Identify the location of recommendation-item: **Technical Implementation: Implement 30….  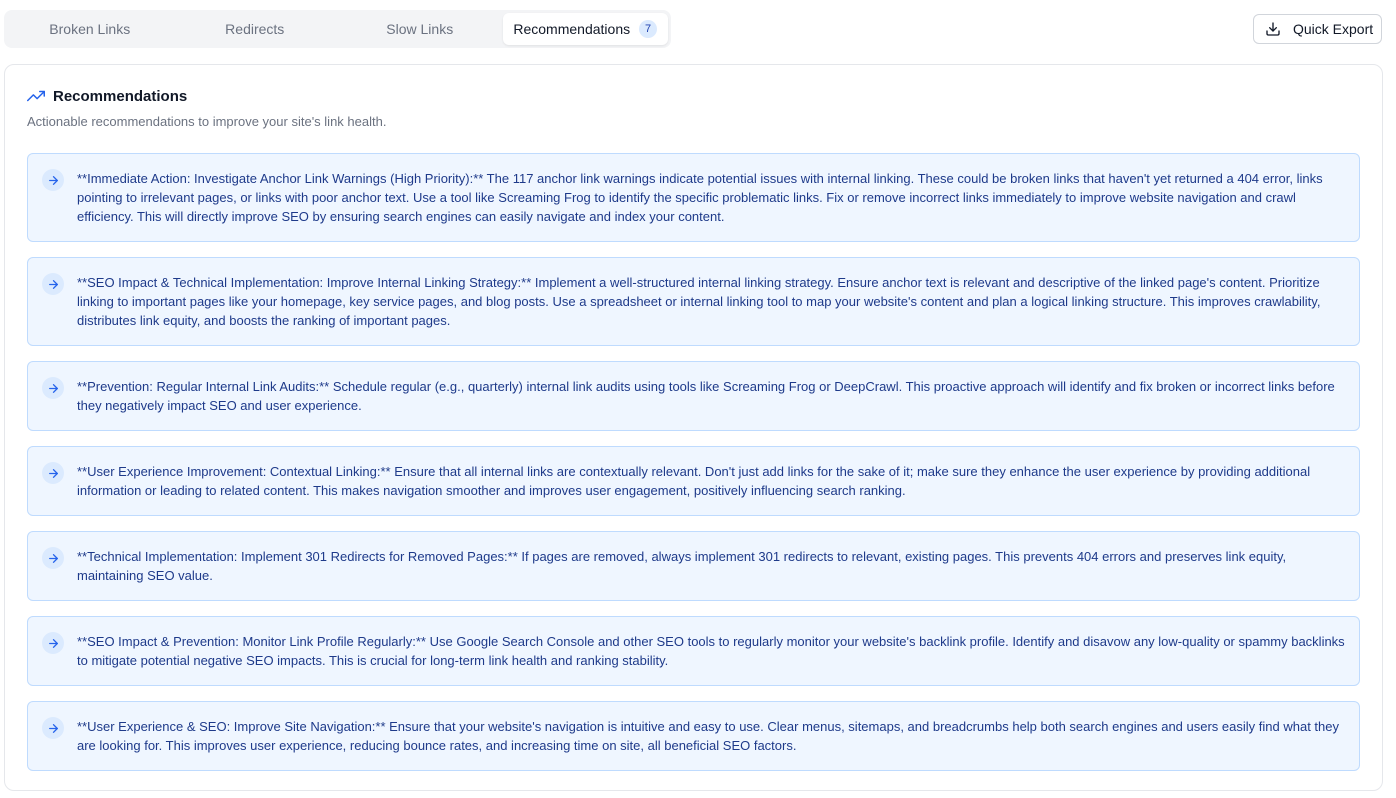
(693, 566).